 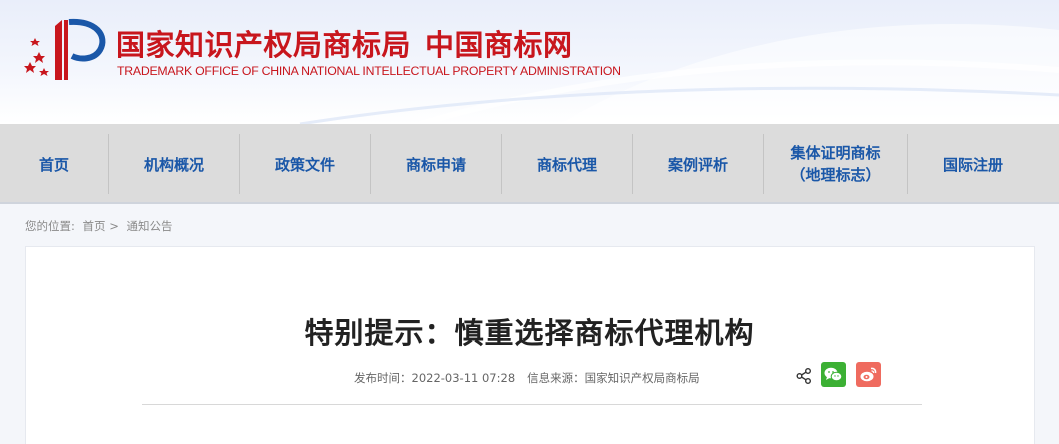 What do you see at coordinates (149, 226) in the screenshot?
I see `breadcrumb-current-link: 通知公告` at bounding box center [149, 226].